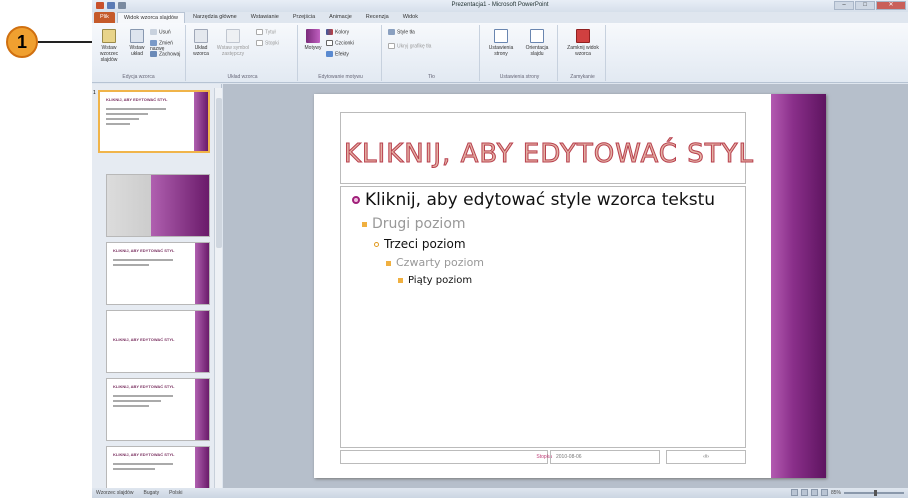 This screenshot has width=908, height=498. Describe the element at coordinates (414, 46) in the screenshot. I see `hide-background-graphics-label: Ukryj grafikę tła` at that location.